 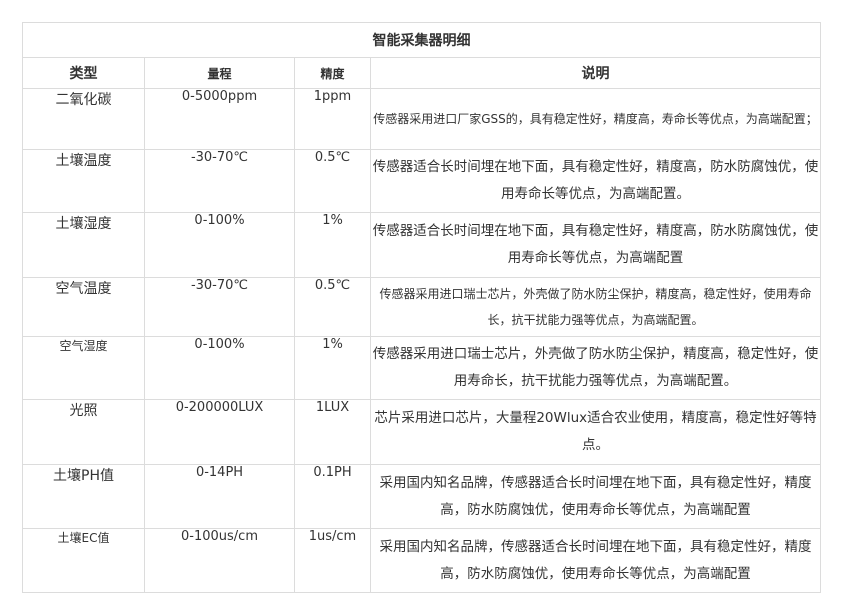 I want to click on cell-precision: 1ppm, so click(x=332, y=119).